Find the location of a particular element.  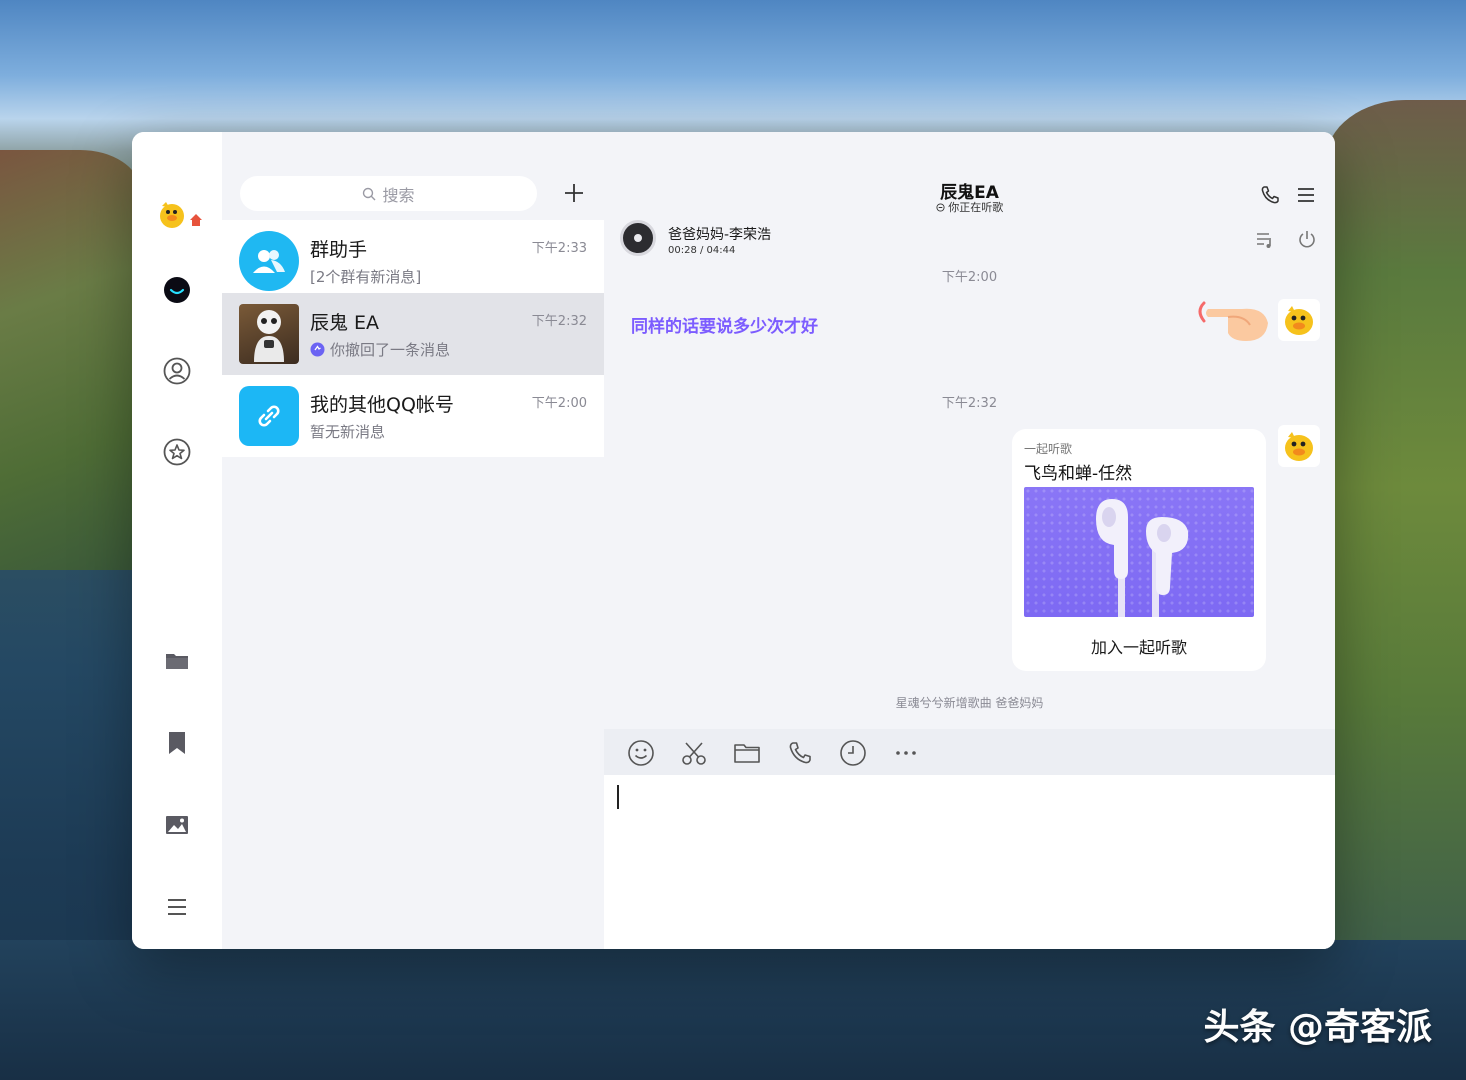

bookmark-icon is located at coordinates (177, 743).